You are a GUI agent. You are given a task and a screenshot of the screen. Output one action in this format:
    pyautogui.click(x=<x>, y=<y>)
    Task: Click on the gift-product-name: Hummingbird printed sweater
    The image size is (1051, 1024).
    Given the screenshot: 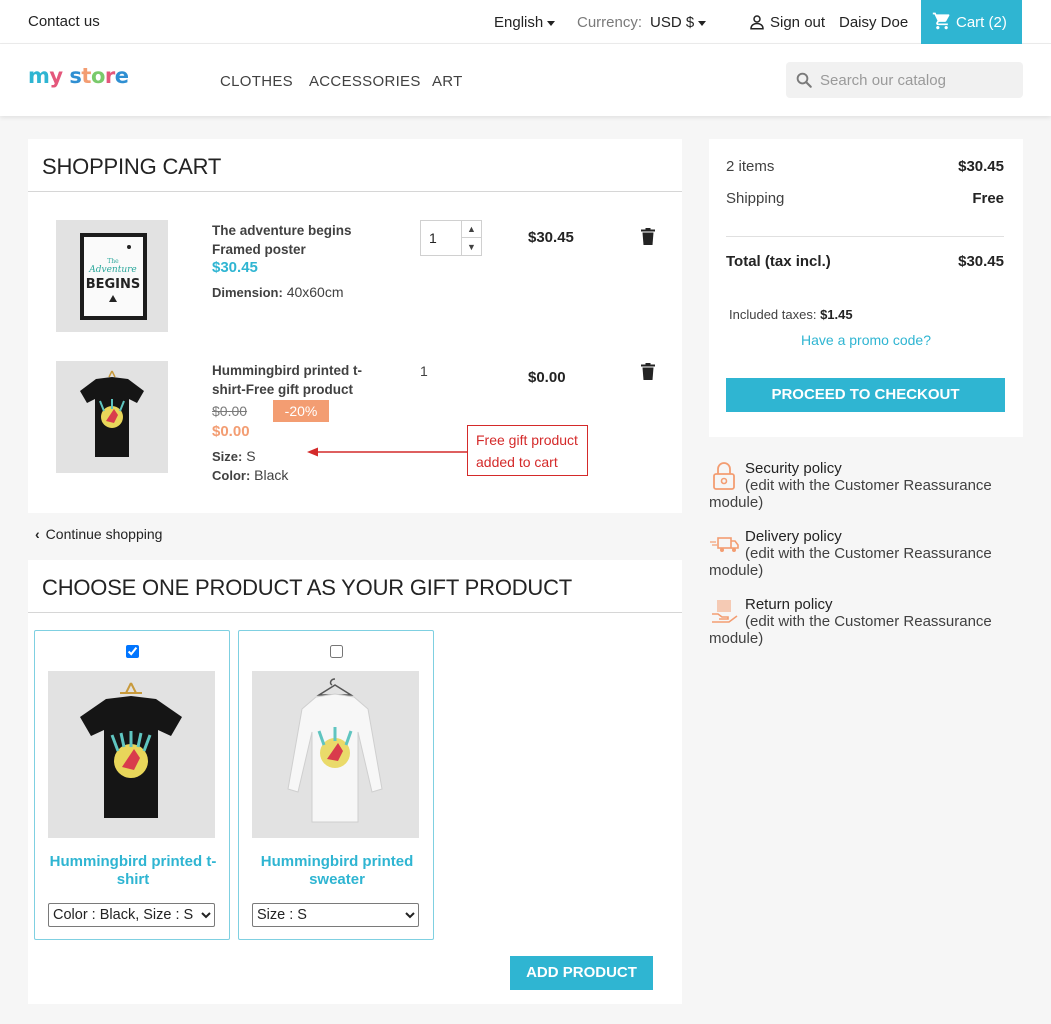 What is the action you would take?
    pyautogui.click(x=337, y=871)
    